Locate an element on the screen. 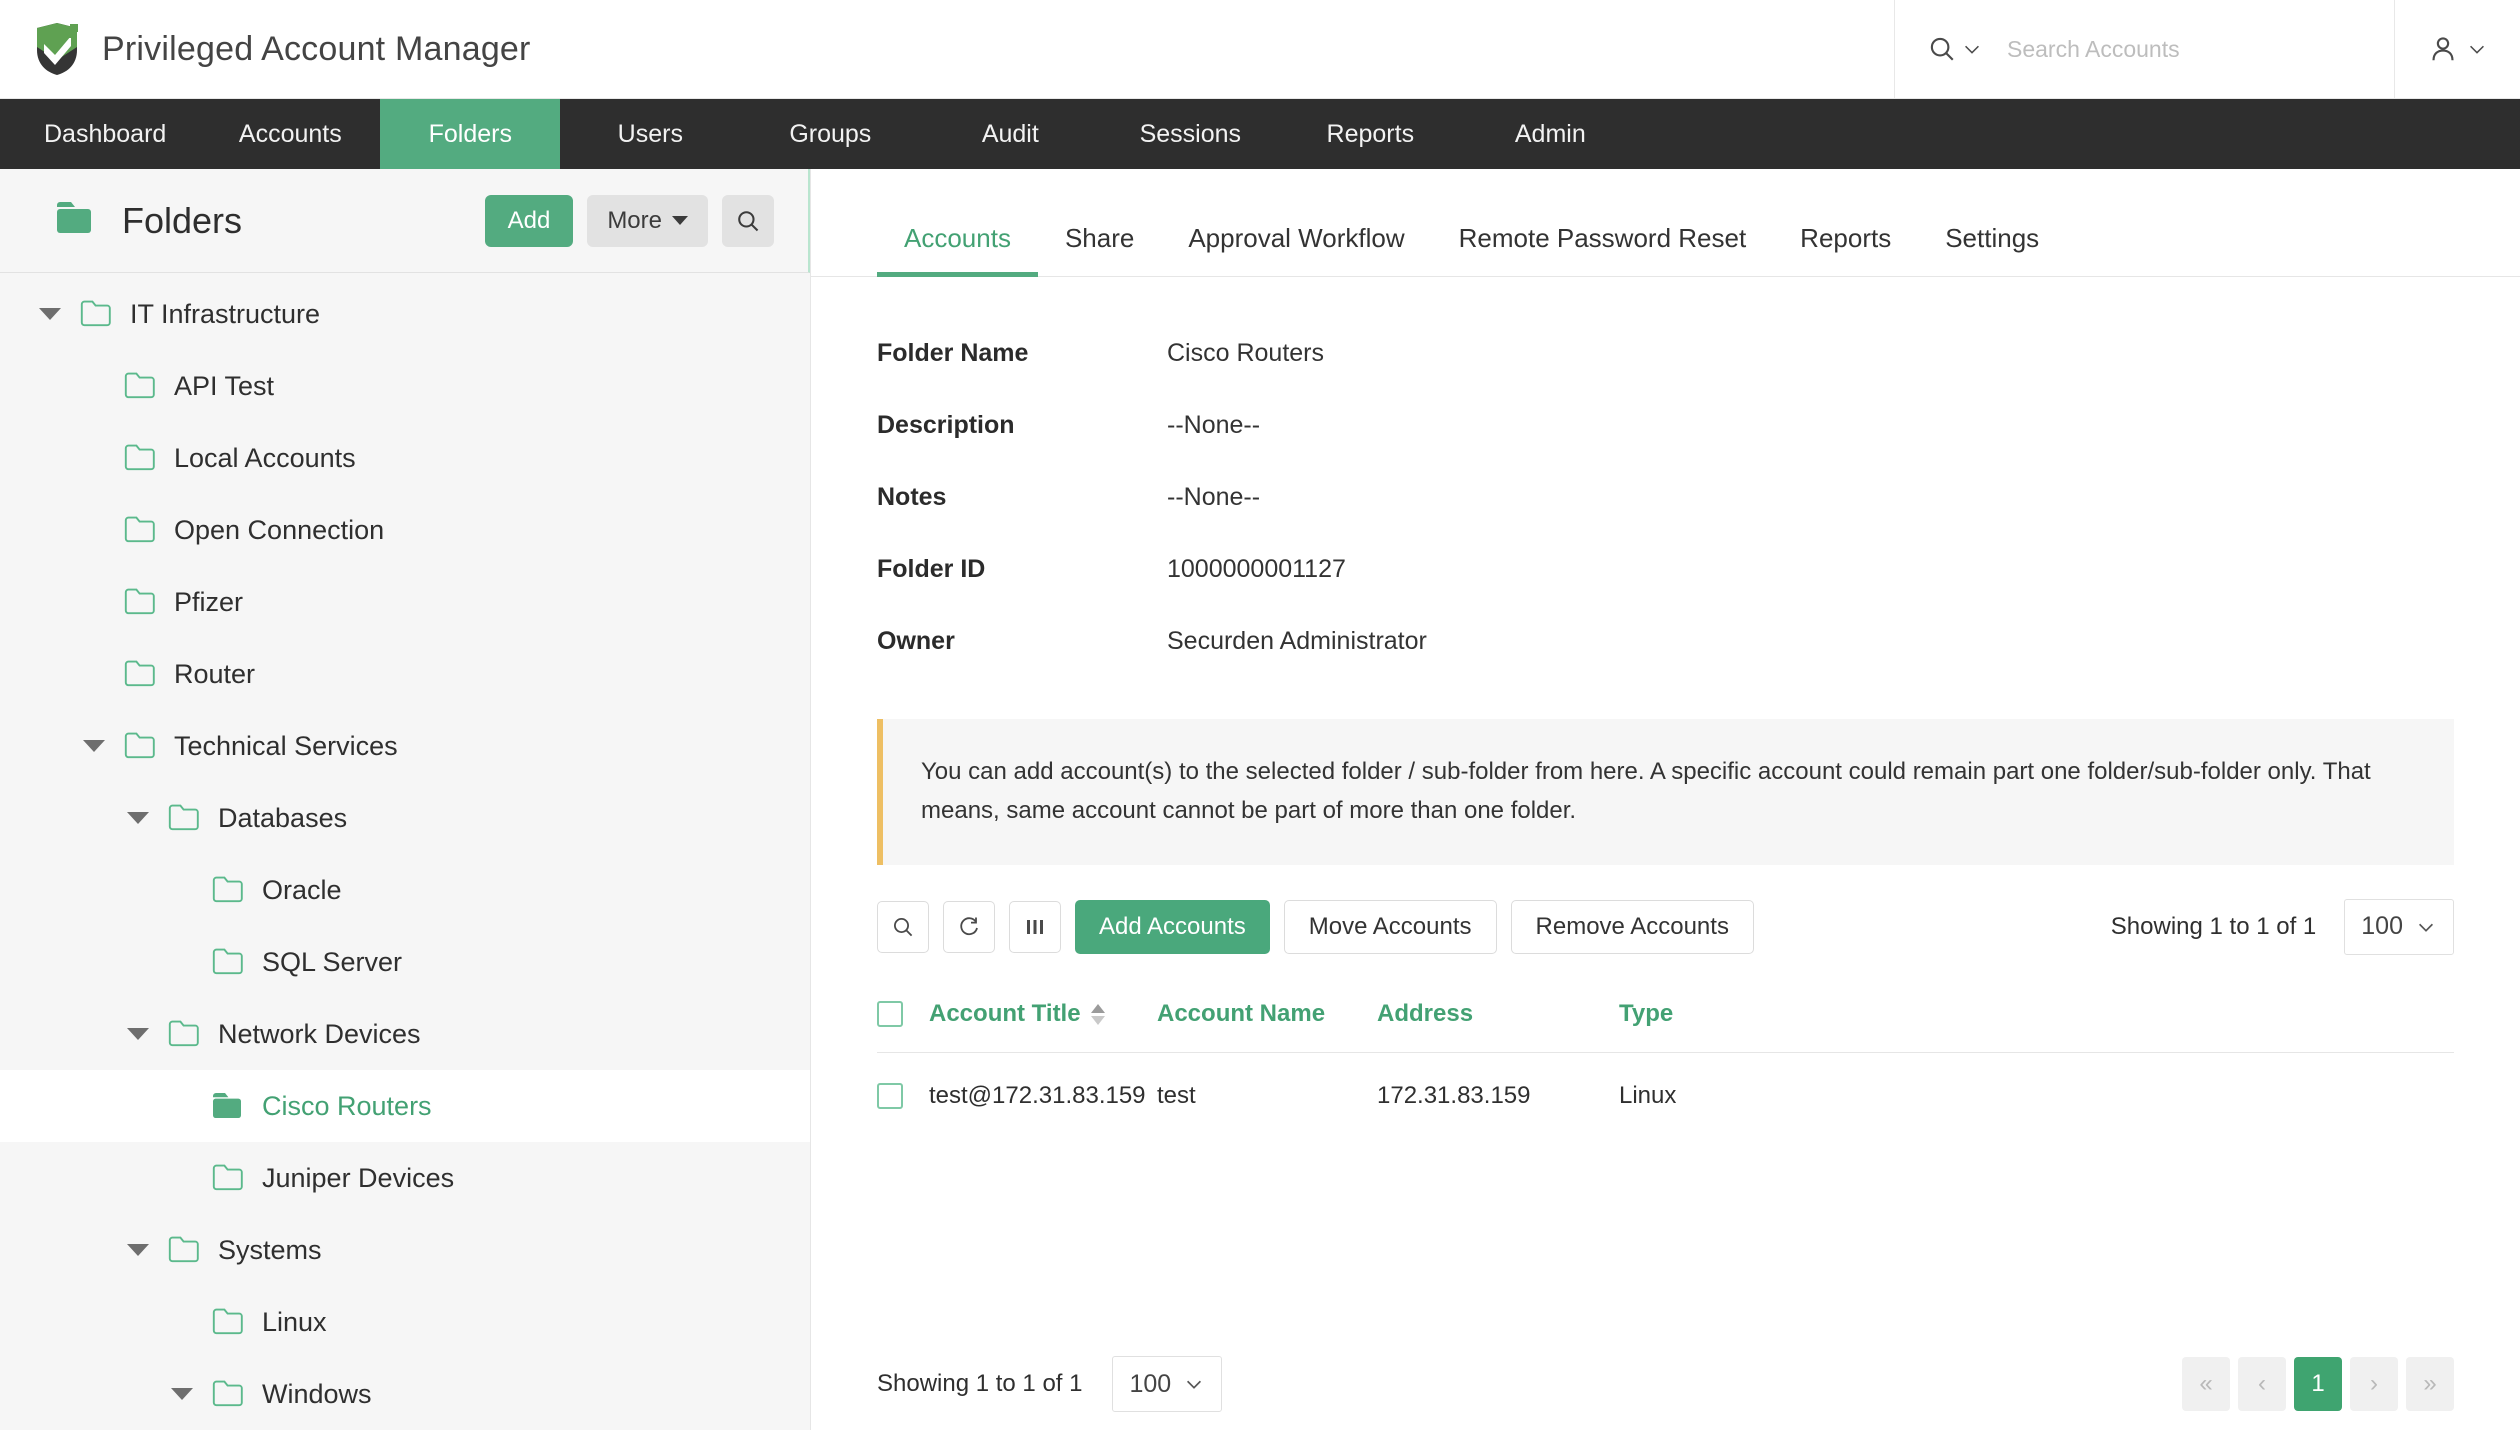 This screenshot has width=2520, height=1430. folder-filled-icon is located at coordinates (229, 1106).